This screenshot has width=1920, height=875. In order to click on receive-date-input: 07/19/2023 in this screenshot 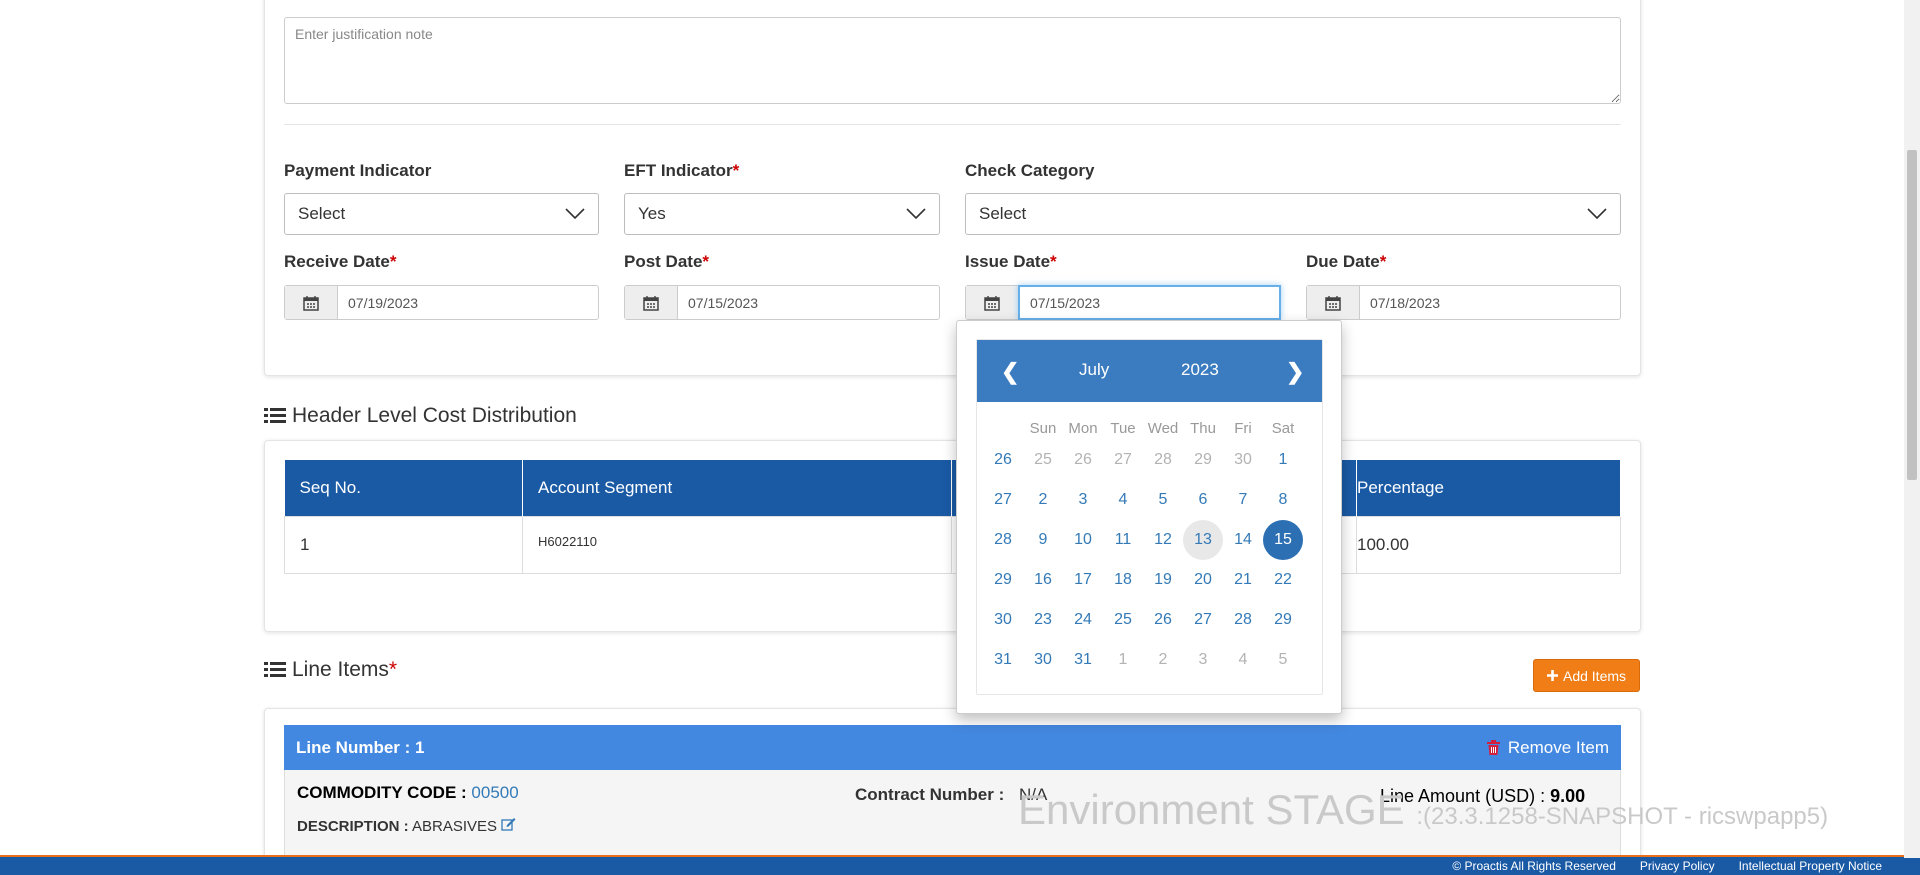, I will do `click(441, 302)`.